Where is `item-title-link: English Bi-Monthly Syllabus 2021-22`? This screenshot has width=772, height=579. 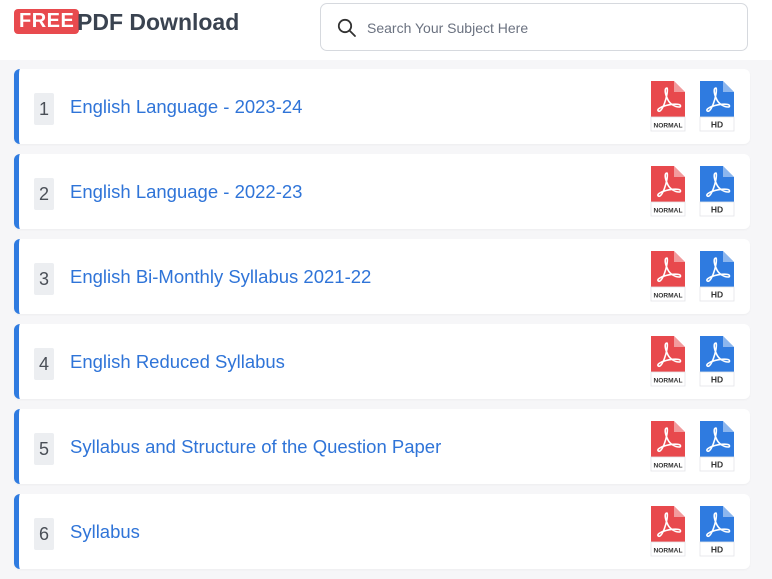 item-title-link: English Bi-Monthly Syllabus 2021-22 is located at coordinates (220, 277).